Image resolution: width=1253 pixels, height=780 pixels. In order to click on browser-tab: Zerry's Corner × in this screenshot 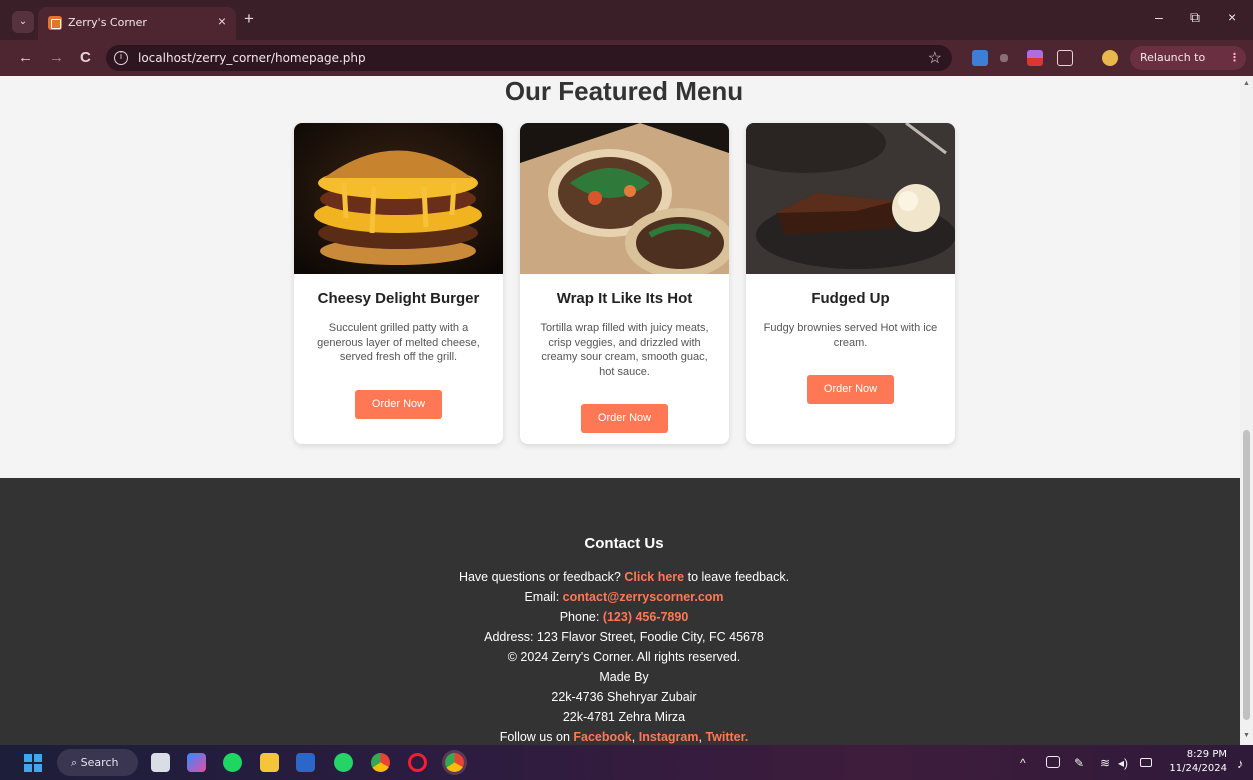, I will do `click(137, 23)`.